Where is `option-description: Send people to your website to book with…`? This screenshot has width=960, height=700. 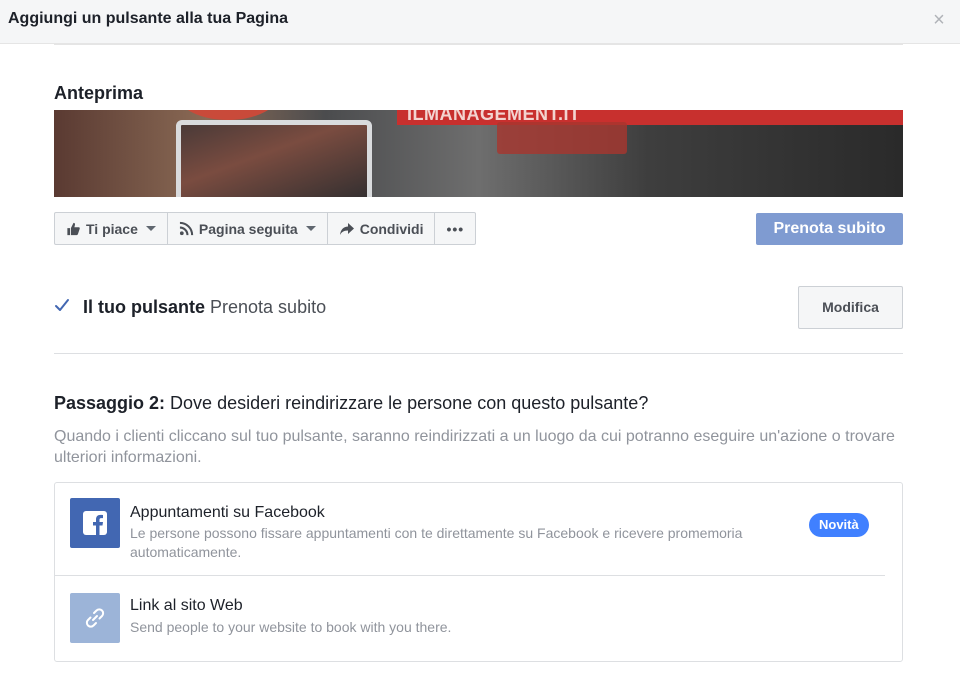 option-description: Send people to your website to book with… is located at coordinates (291, 627).